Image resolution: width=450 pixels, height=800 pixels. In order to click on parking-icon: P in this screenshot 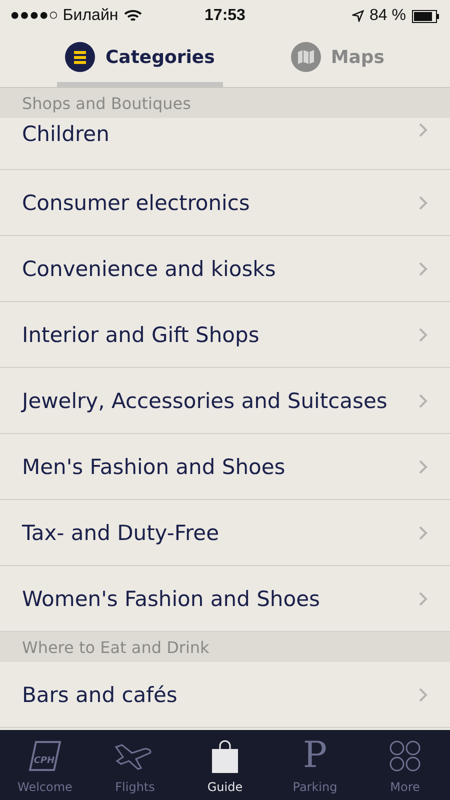, I will do `click(315, 756)`.